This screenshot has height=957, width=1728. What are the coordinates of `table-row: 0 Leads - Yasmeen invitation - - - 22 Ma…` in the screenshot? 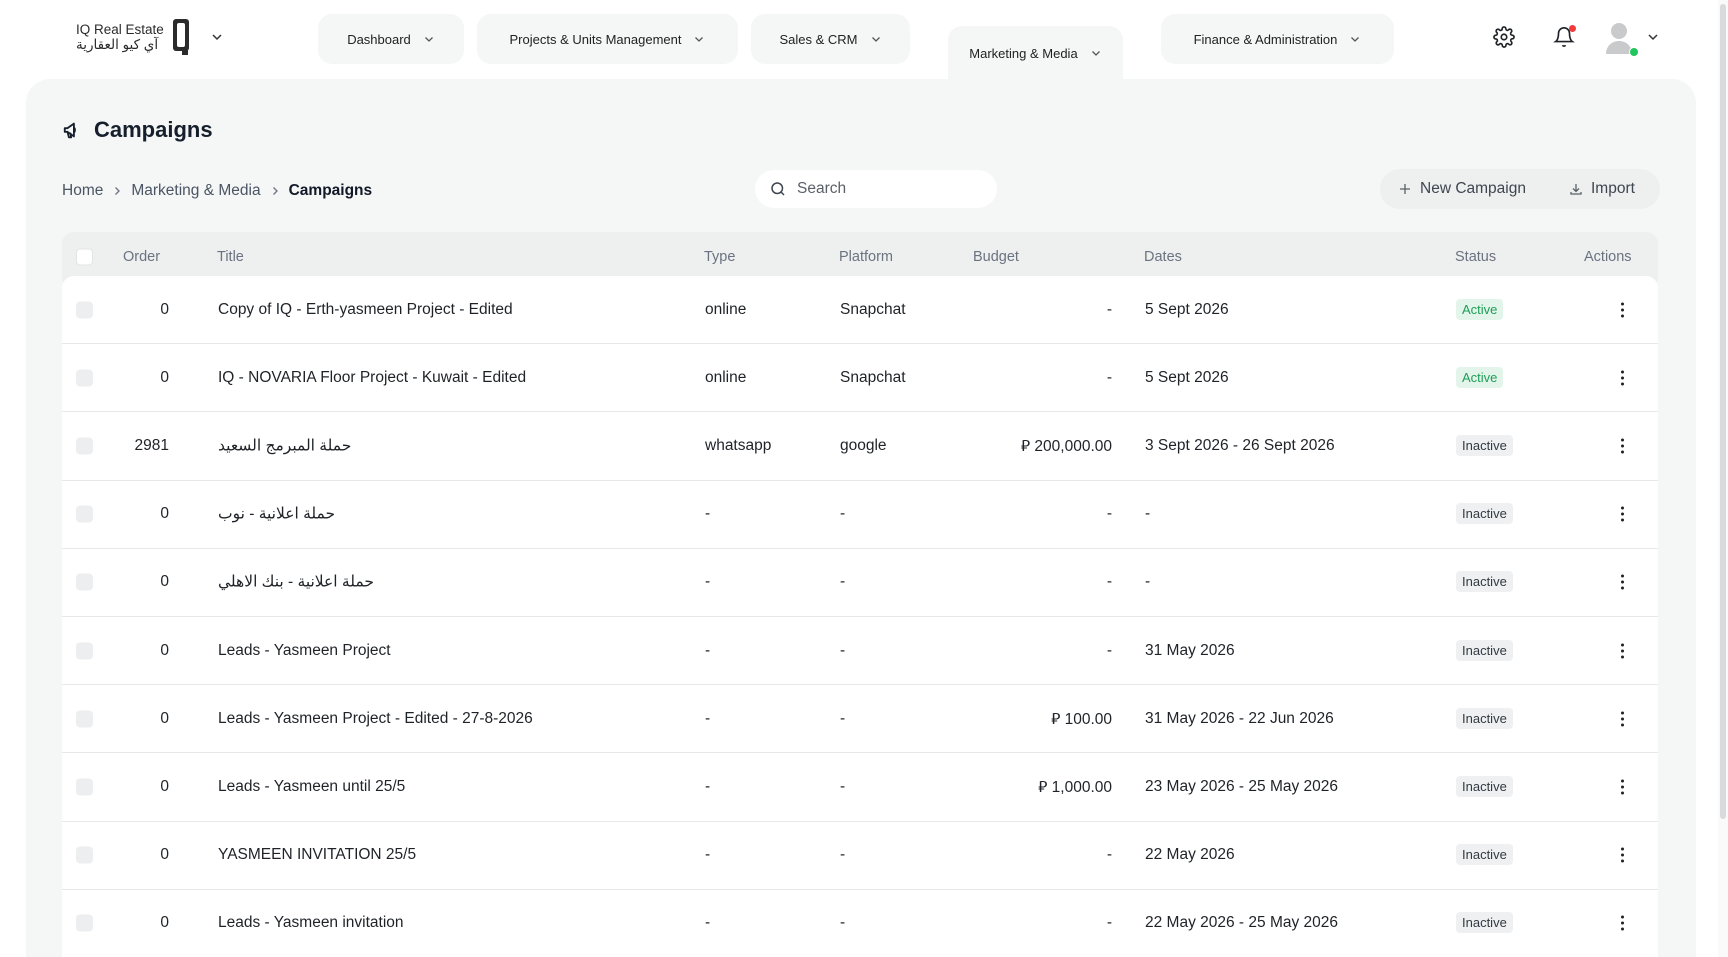 It's located at (860, 923).